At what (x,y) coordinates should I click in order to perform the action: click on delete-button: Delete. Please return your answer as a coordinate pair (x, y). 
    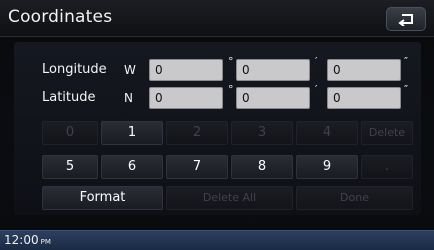
    Looking at the image, I should click on (387, 133).